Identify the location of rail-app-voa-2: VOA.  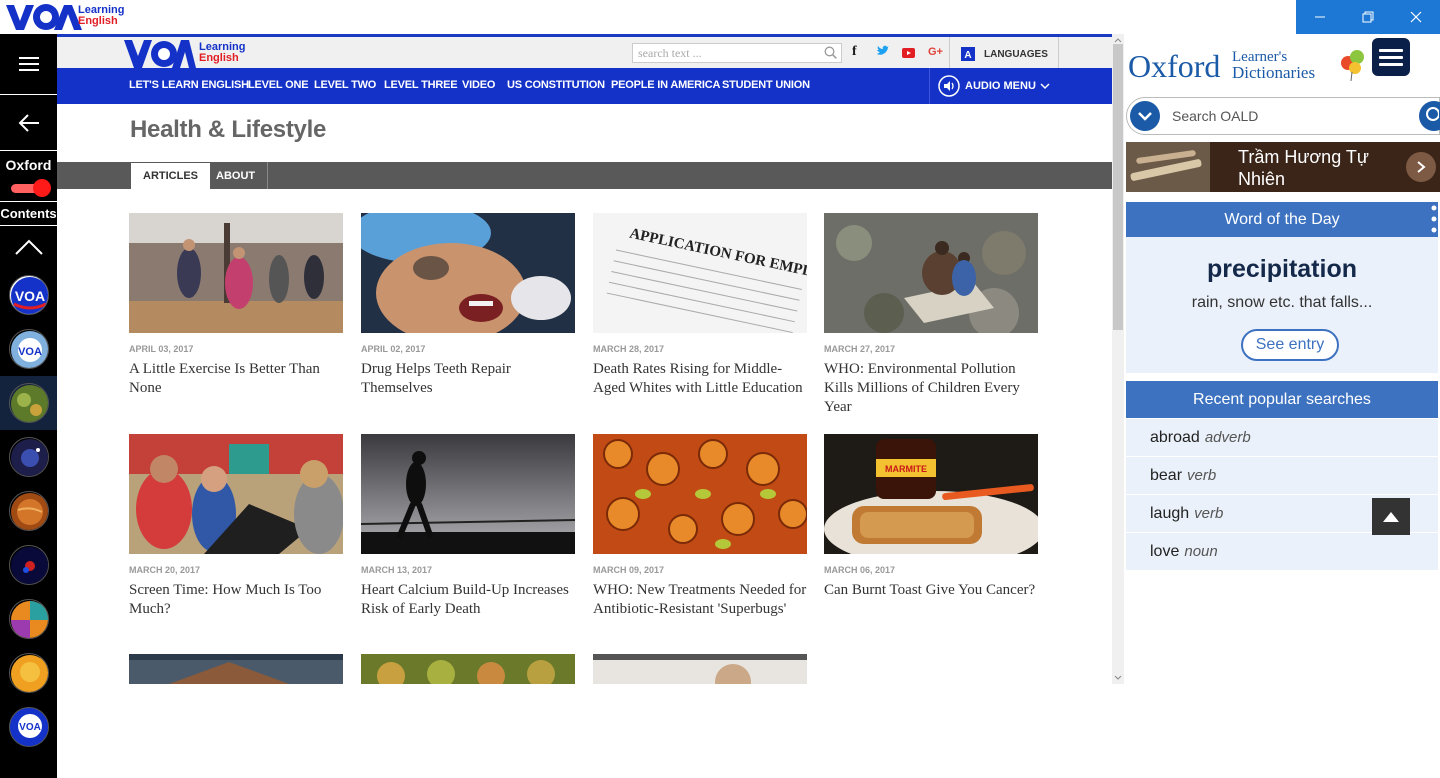
(28, 349).